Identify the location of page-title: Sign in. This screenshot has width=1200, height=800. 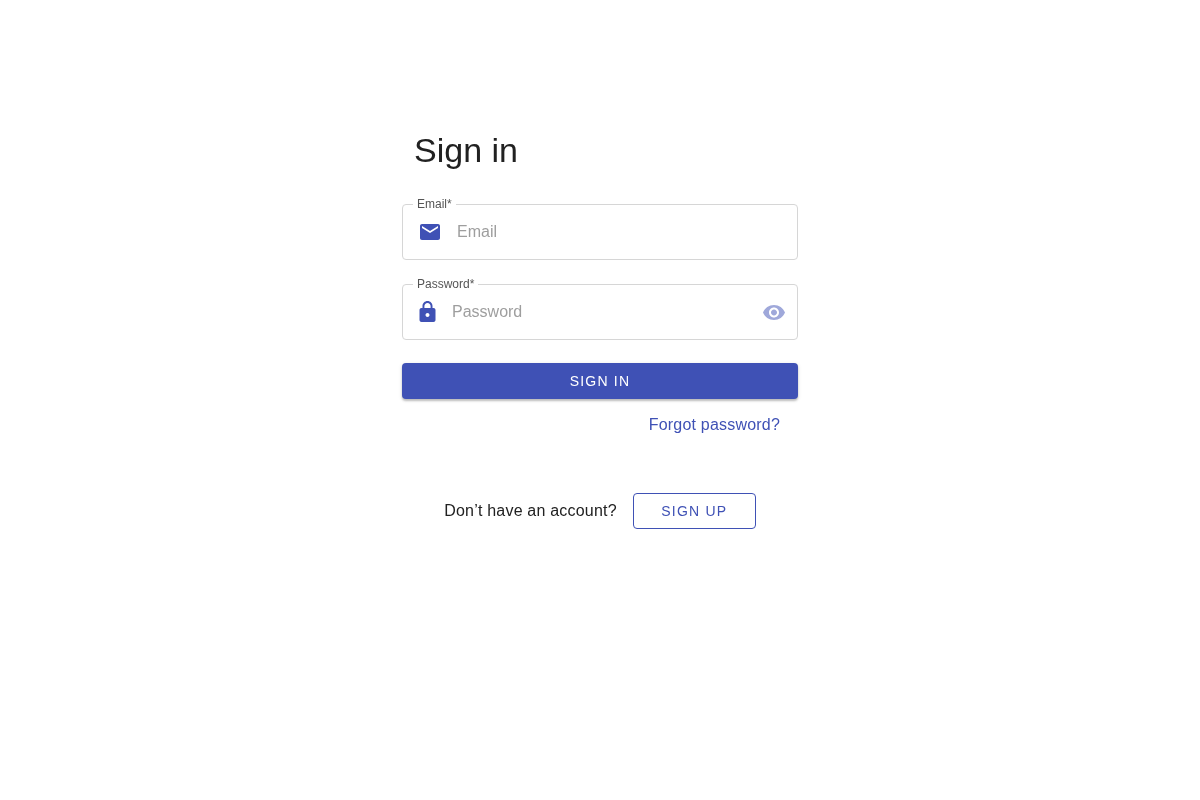
(466, 150).